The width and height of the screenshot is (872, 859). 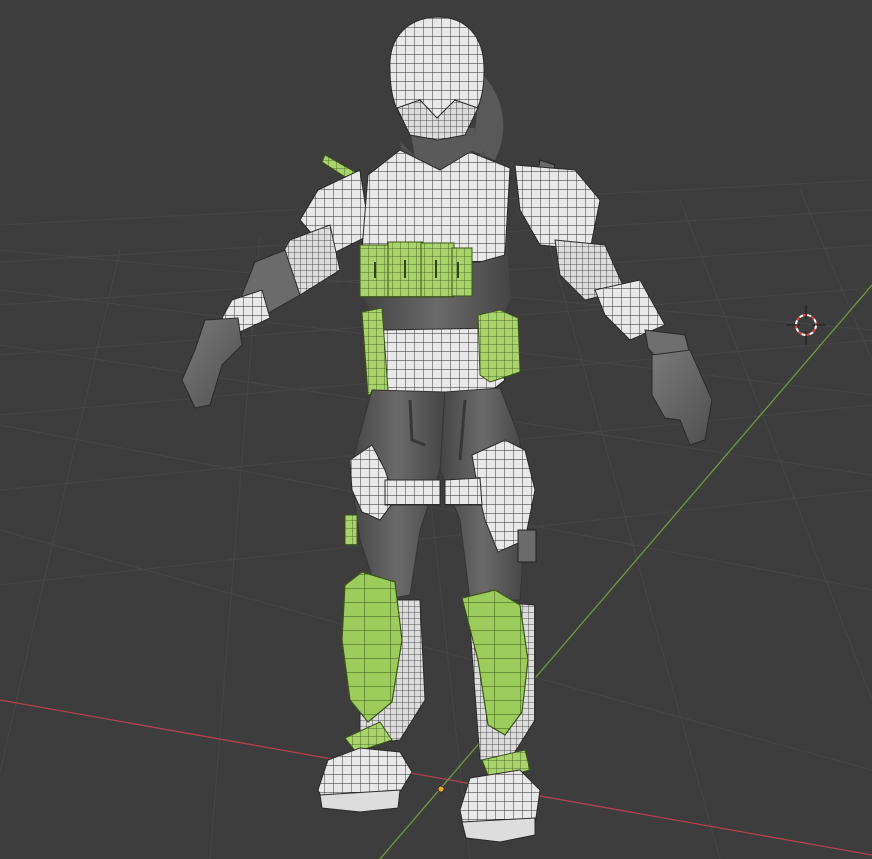 What do you see at coordinates (806, 325) in the screenshot?
I see `3d-cursor-icon` at bounding box center [806, 325].